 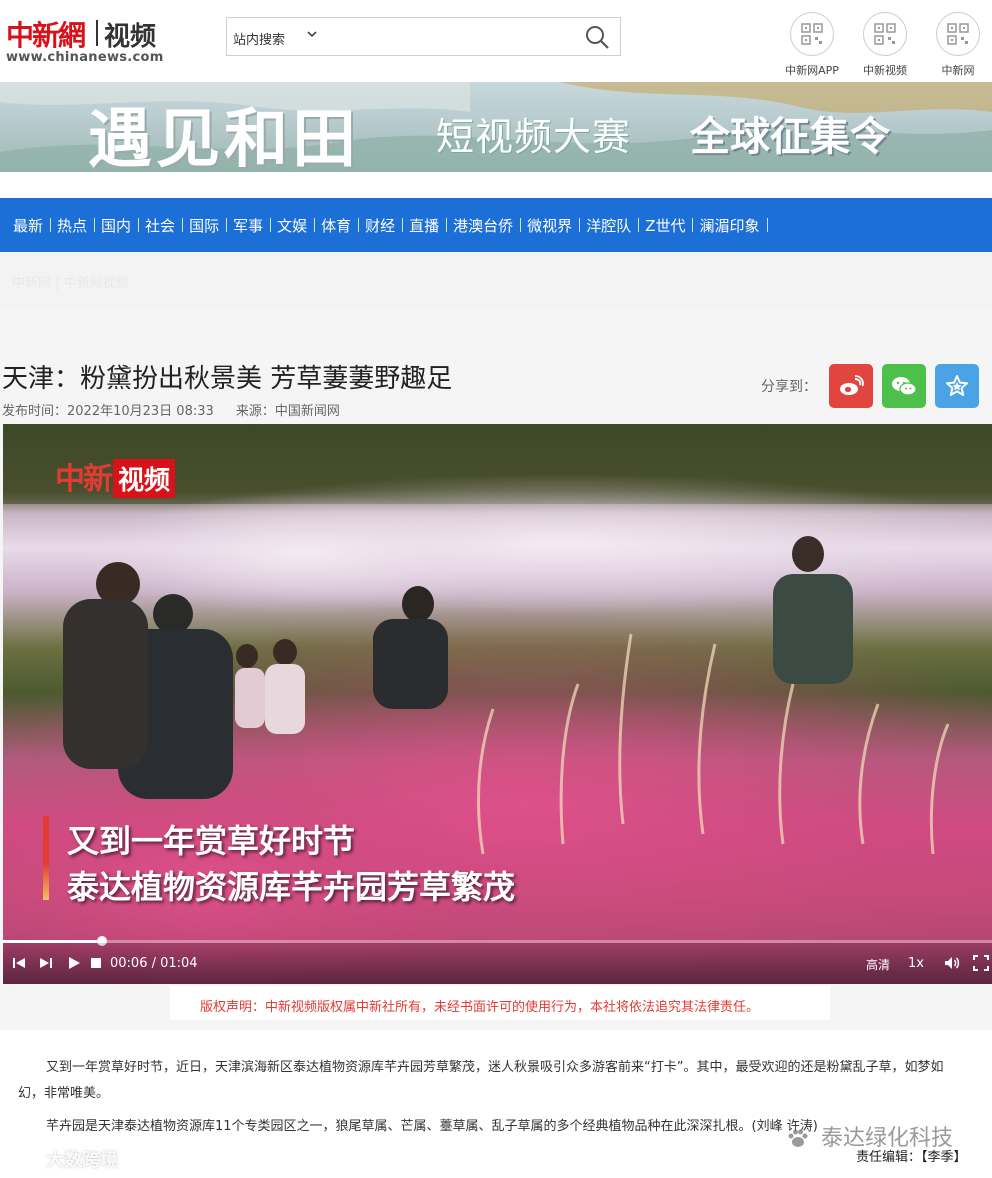 I want to click on qr-link-site: 中新网, so click(x=958, y=45).